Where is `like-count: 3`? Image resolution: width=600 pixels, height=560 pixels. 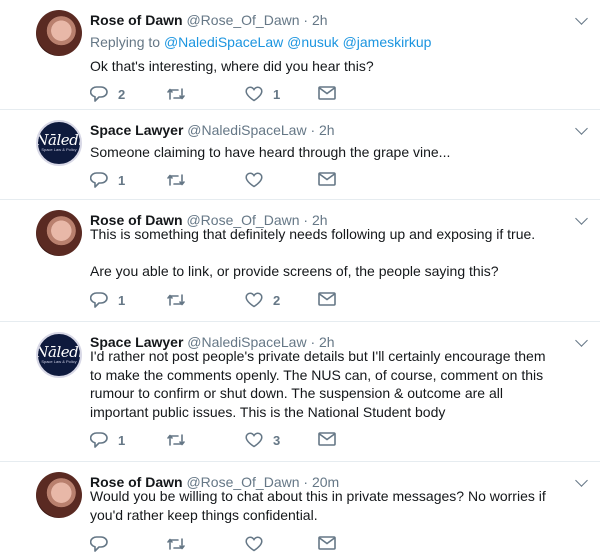
like-count: 3 is located at coordinates (277, 440).